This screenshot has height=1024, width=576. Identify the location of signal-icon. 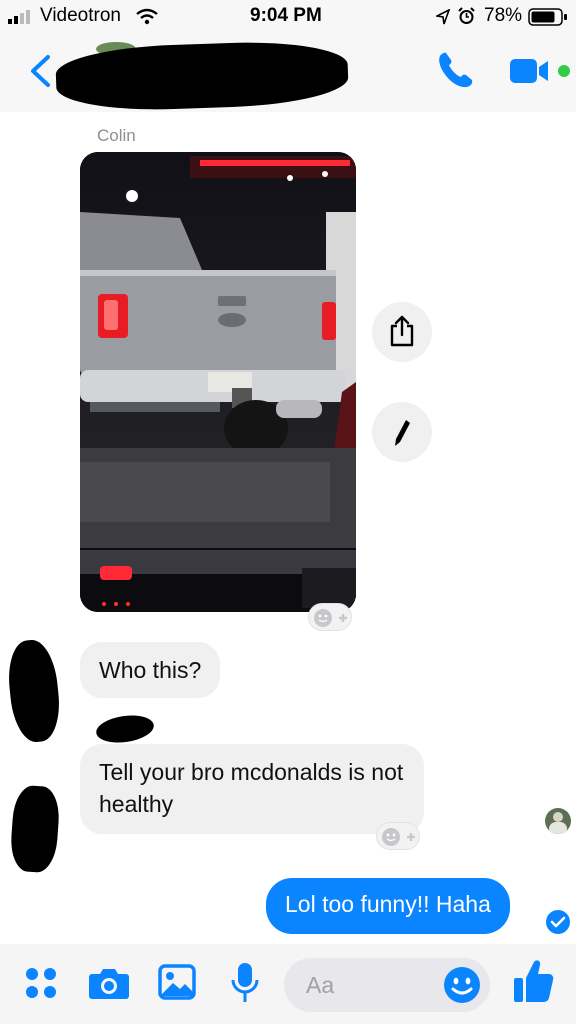
(19, 17).